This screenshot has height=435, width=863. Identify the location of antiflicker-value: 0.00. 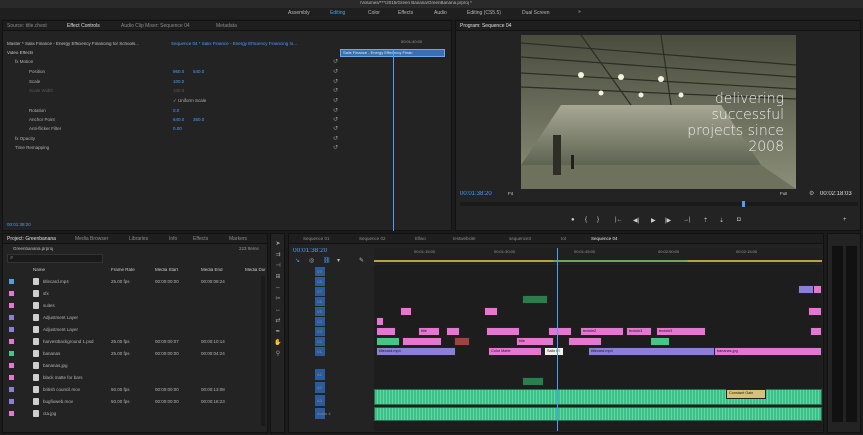
(177, 128).